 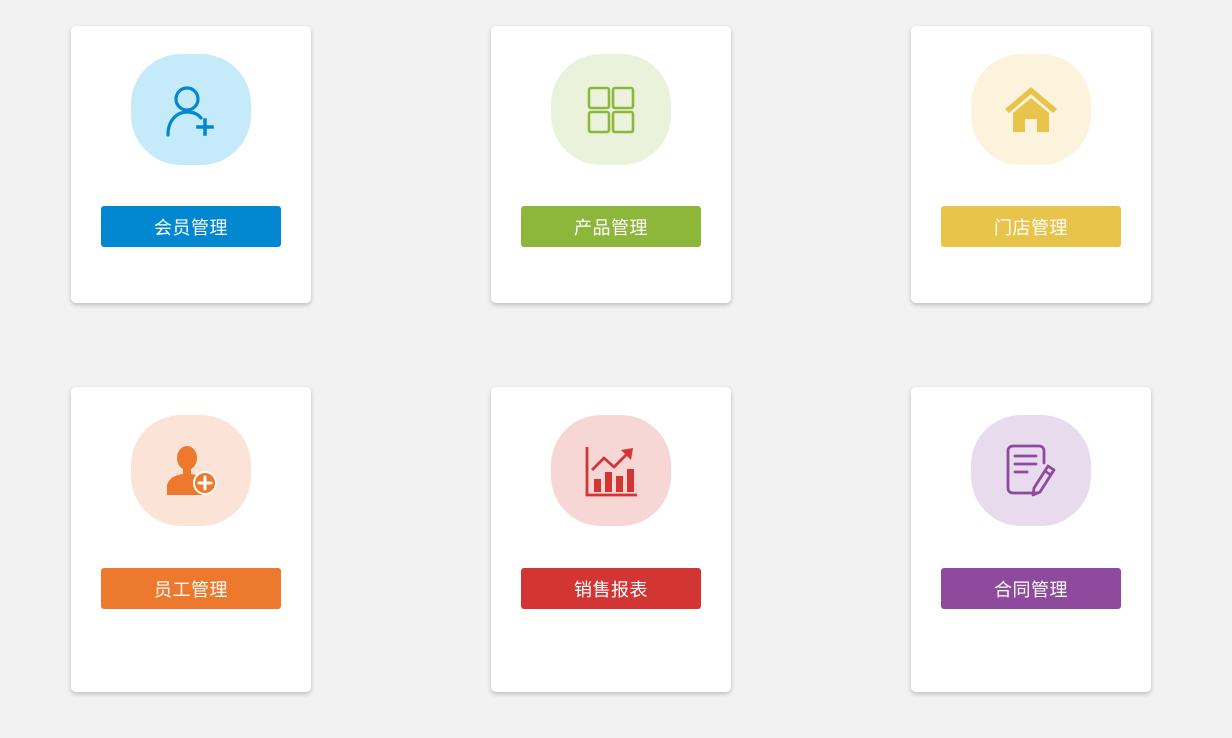 What do you see at coordinates (611, 539) in the screenshot?
I see `card-sales-report: 销售报表` at bounding box center [611, 539].